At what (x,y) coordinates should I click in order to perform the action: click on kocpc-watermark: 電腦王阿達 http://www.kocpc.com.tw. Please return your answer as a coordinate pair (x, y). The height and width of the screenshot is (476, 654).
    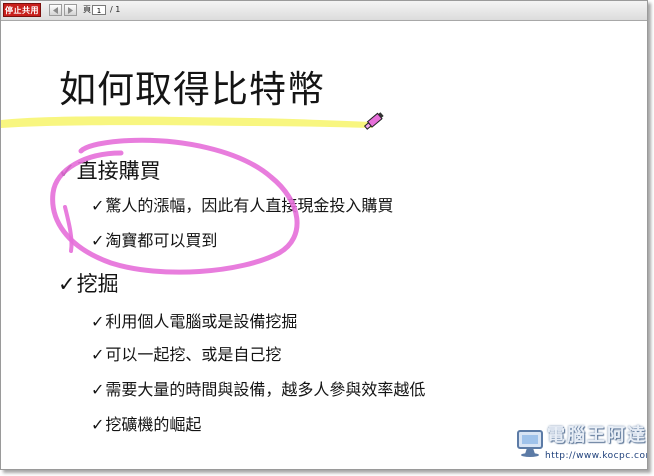
    Looking at the image, I should click on (581, 445).